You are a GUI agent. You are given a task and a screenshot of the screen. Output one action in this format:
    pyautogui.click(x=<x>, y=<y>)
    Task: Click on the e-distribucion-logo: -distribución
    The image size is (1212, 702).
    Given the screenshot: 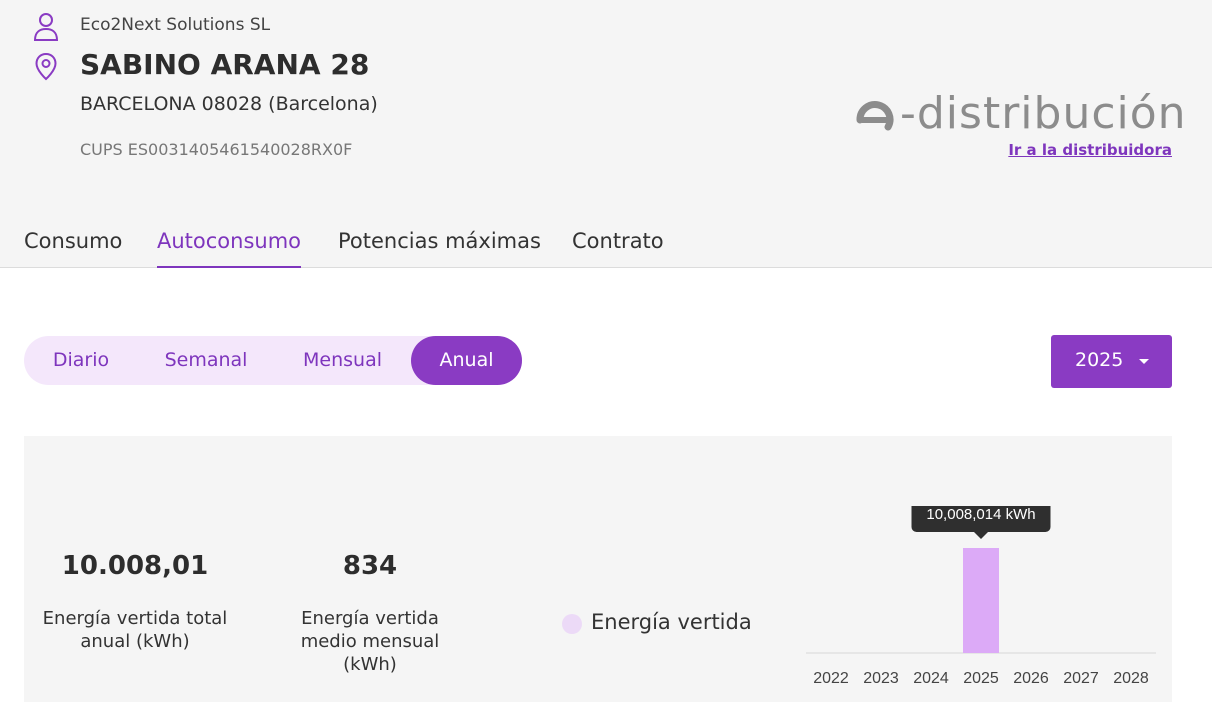 What is the action you would take?
    pyautogui.click(x=1021, y=115)
    